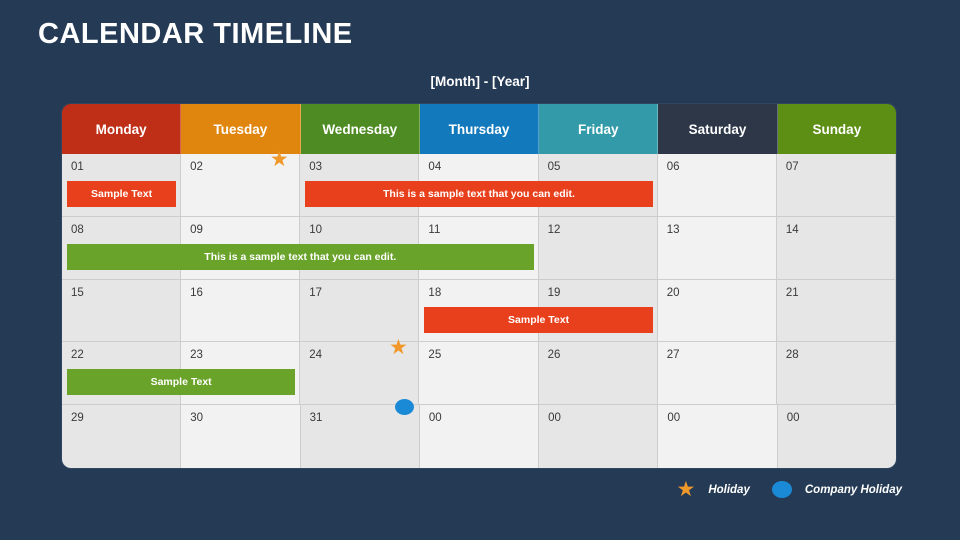 This screenshot has width=960, height=540. I want to click on day-header-friday: Friday, so click(599, 129).